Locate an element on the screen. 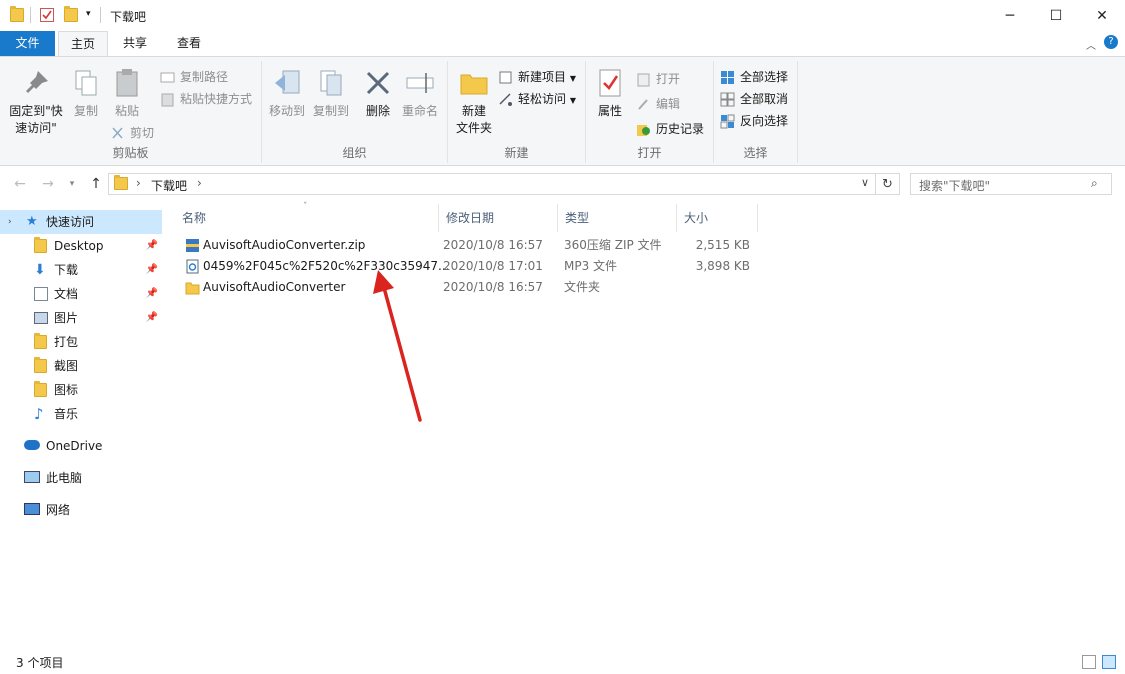 This screenshot has width=1125, height=674. breadcrumb-current: 下载吧 is located at coordinates (169, 185).